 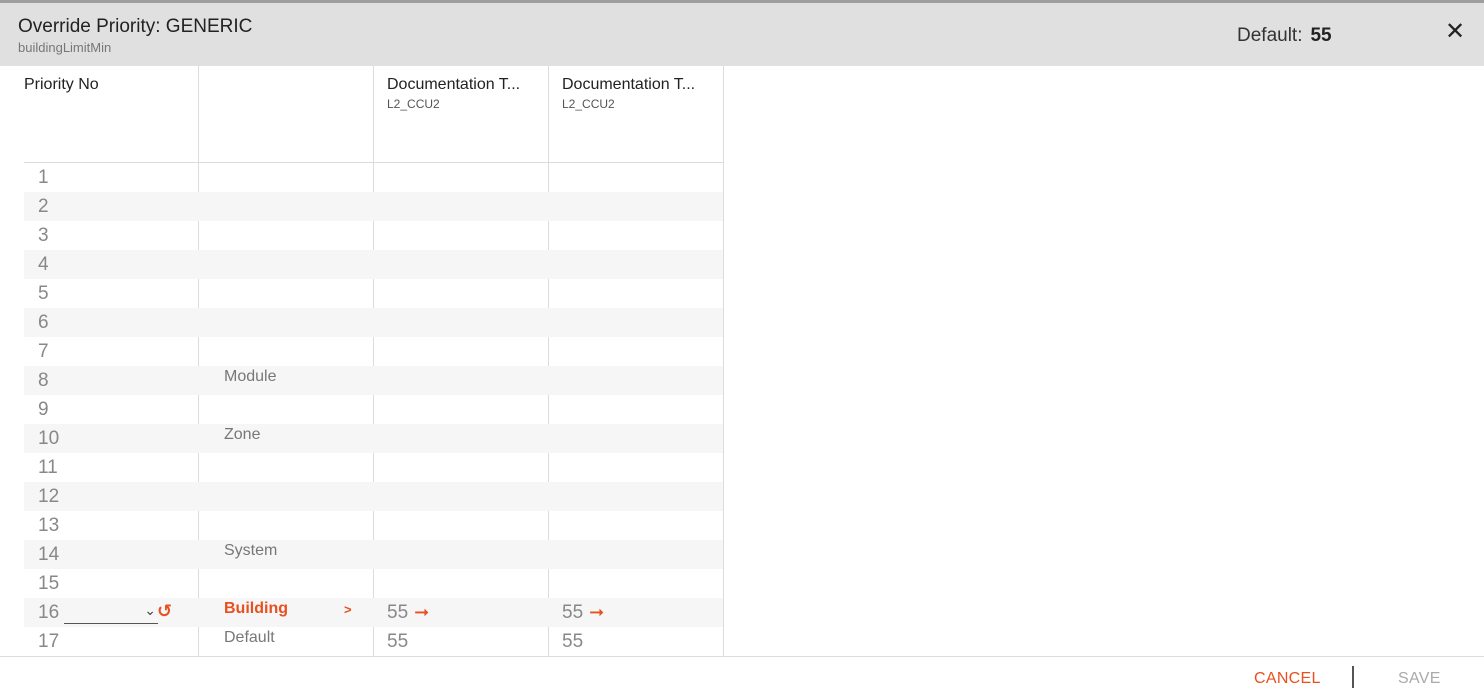 I want to click on footer-divider, so click(x=742, y=656).